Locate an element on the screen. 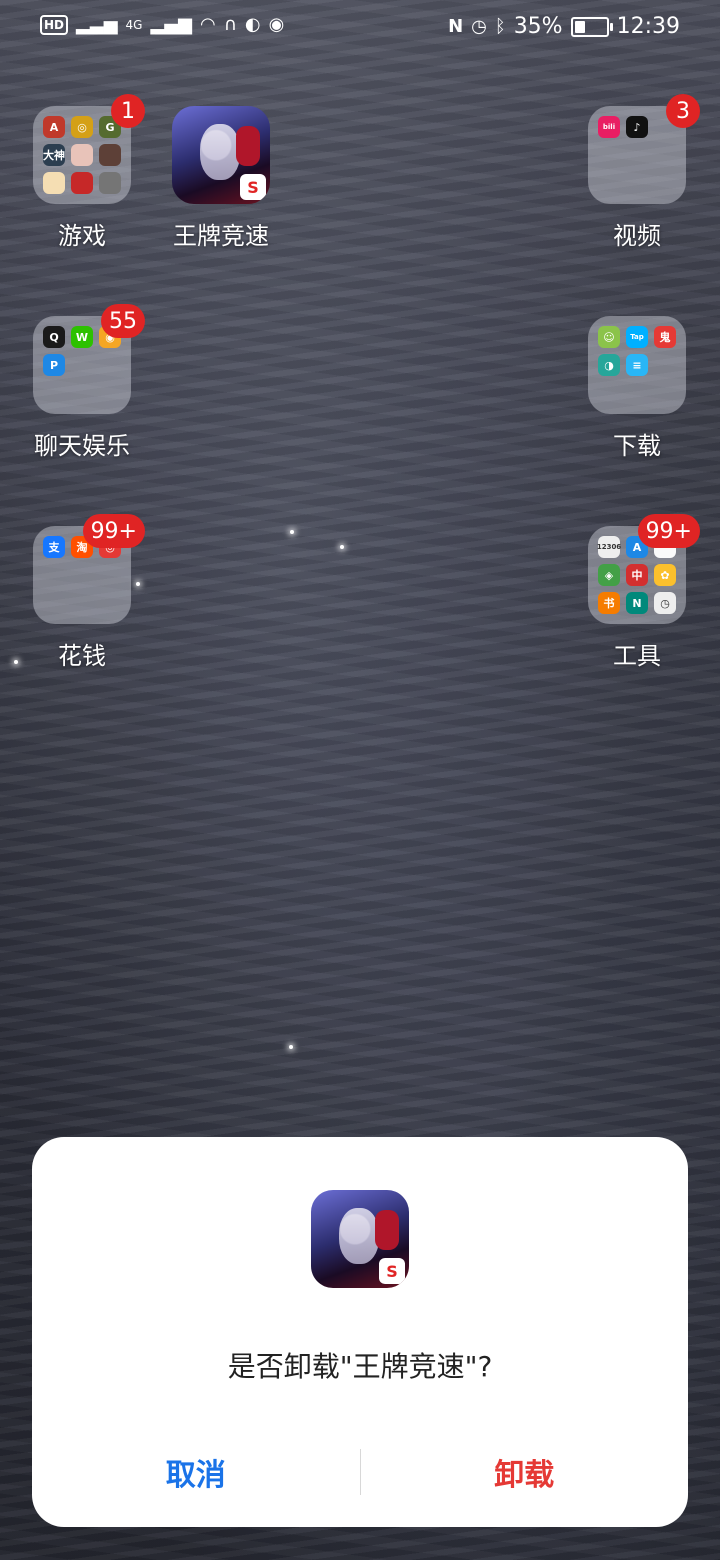 This screenshot has width=720, height=1560. battery-percent: 35% is located at coordinates (538, 26).